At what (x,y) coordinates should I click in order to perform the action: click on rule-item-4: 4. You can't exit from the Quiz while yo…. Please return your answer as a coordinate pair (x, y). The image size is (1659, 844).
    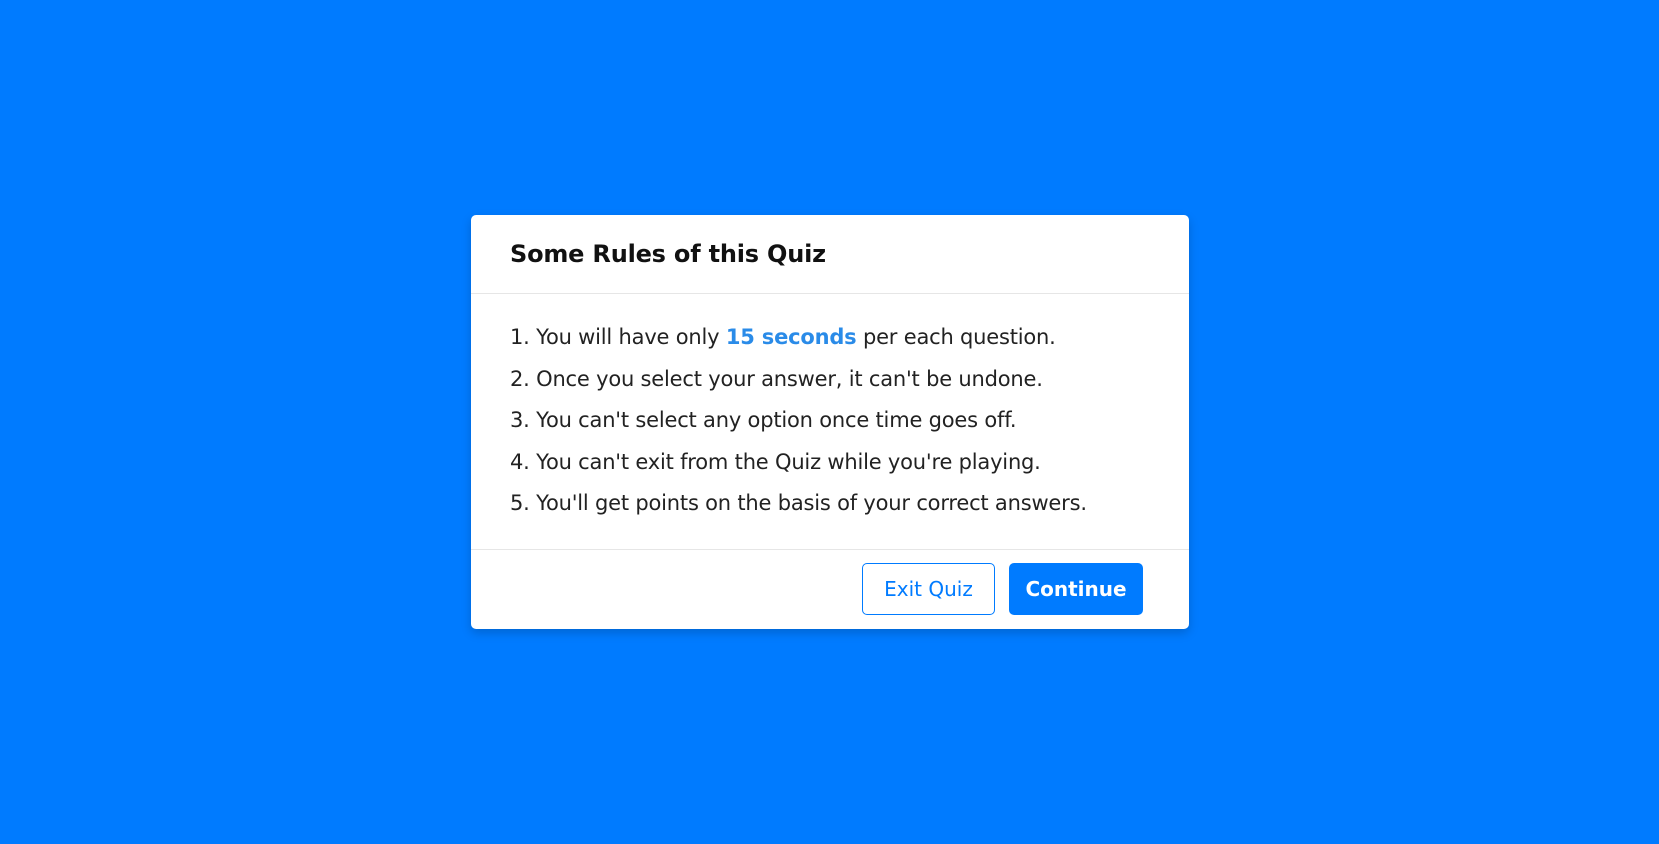
    Looking at the image, I should click on (775, 461).